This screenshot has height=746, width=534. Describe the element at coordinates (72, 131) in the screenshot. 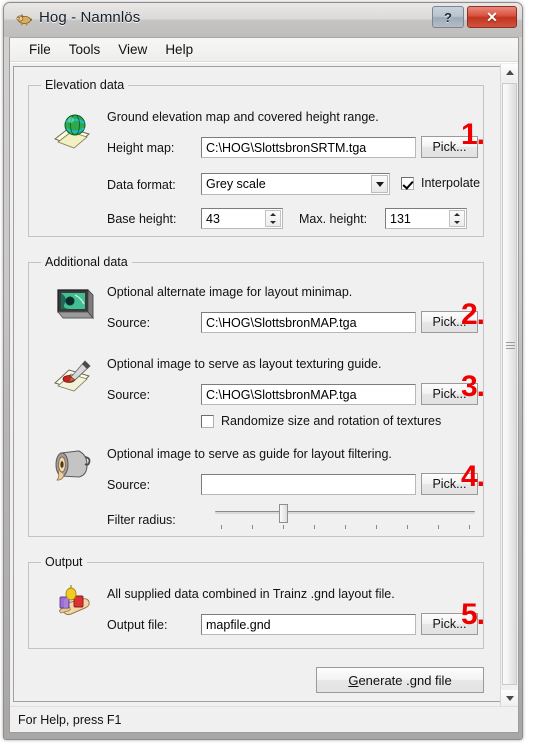

I see `globe-on-map-icon` at that location.